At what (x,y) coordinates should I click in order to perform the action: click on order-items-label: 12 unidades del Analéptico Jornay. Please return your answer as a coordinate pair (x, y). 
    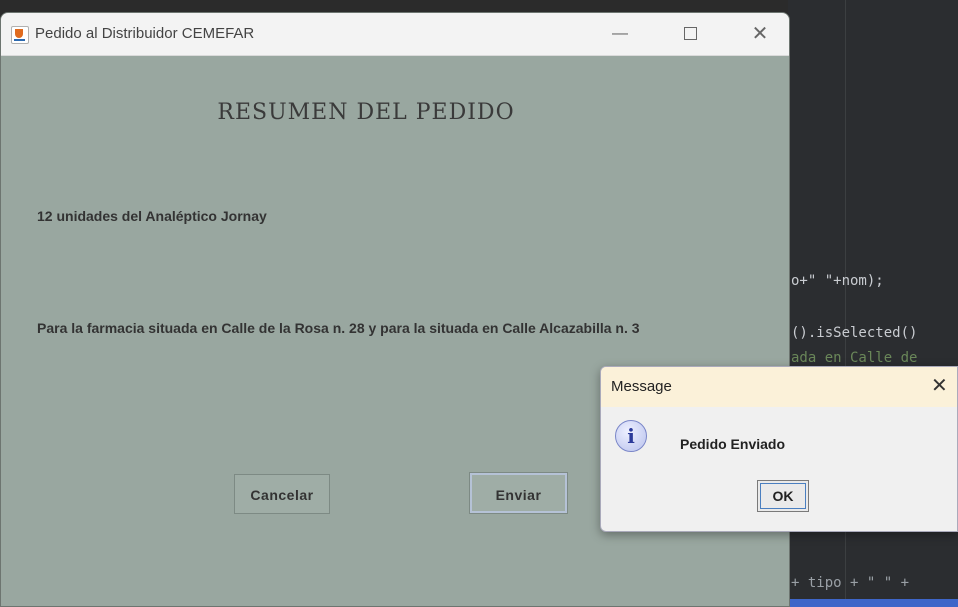
    Looking at the image, I should click on (152, 216).